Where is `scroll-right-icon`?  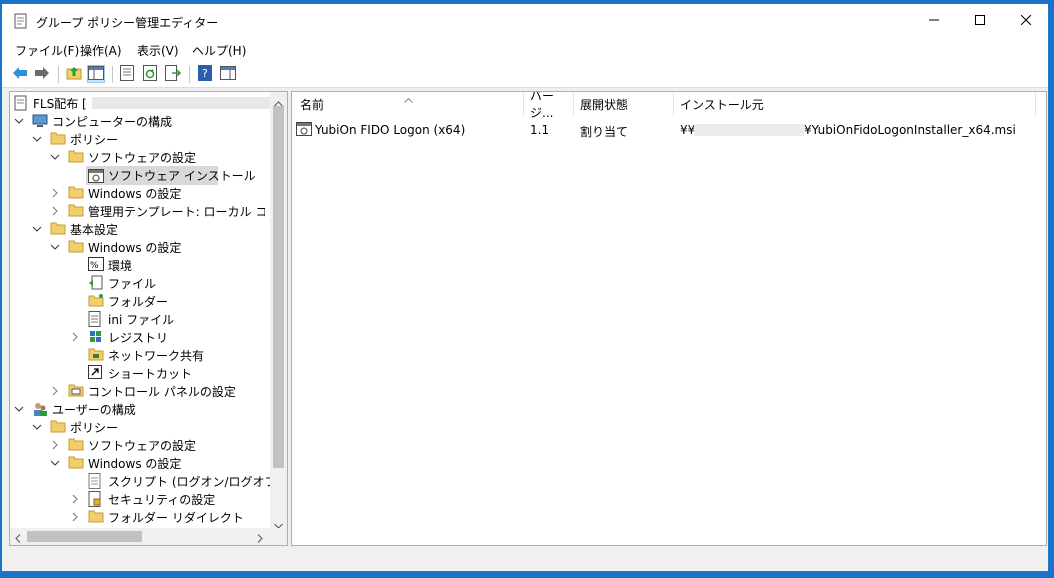 scroll-right-icon is located at coordinates (260, 538).